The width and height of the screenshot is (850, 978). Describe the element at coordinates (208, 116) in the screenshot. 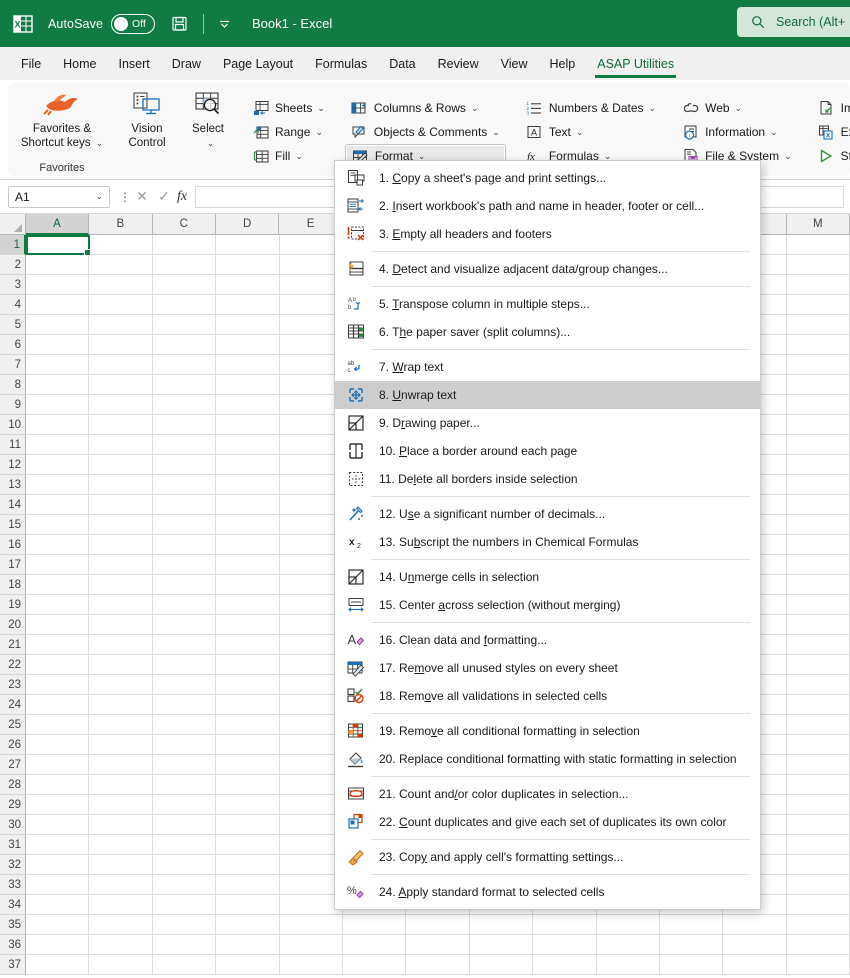

I see `select-button: Select ⌄` at that location.